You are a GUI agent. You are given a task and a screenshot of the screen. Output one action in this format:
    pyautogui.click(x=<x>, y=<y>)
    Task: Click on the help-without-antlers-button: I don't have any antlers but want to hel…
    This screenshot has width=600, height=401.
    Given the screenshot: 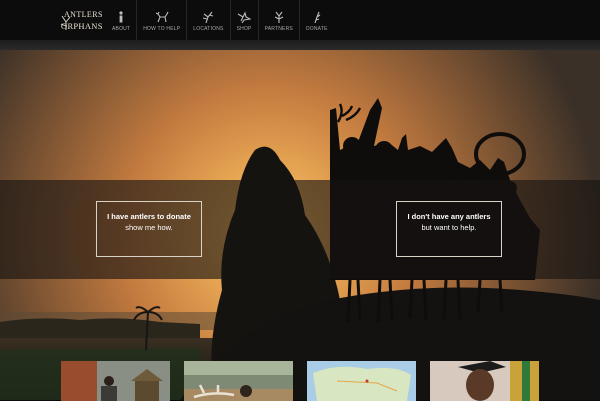 What is the action you would take?
    pyautogui.click(x=449, y=229)
    